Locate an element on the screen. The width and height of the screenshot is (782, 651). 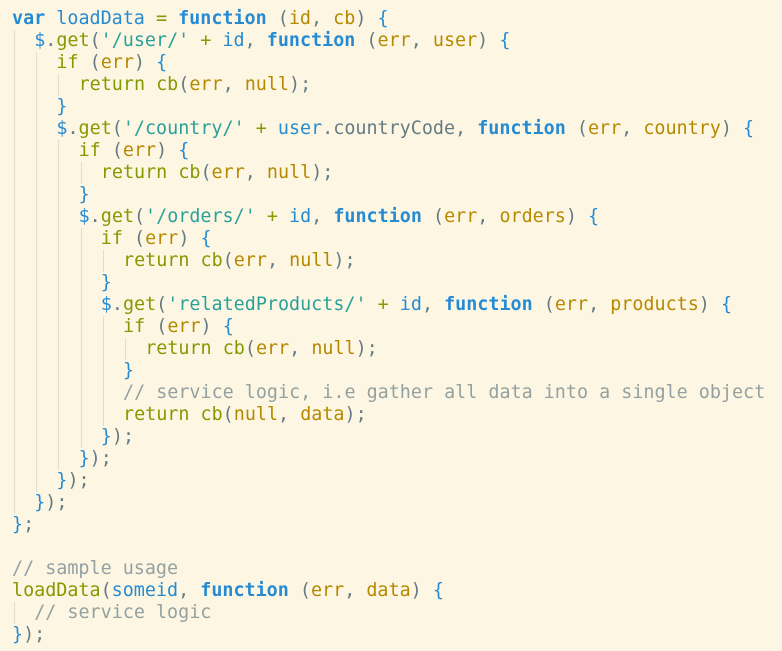
code-token-return: cb is located at coordinates (167, 84).